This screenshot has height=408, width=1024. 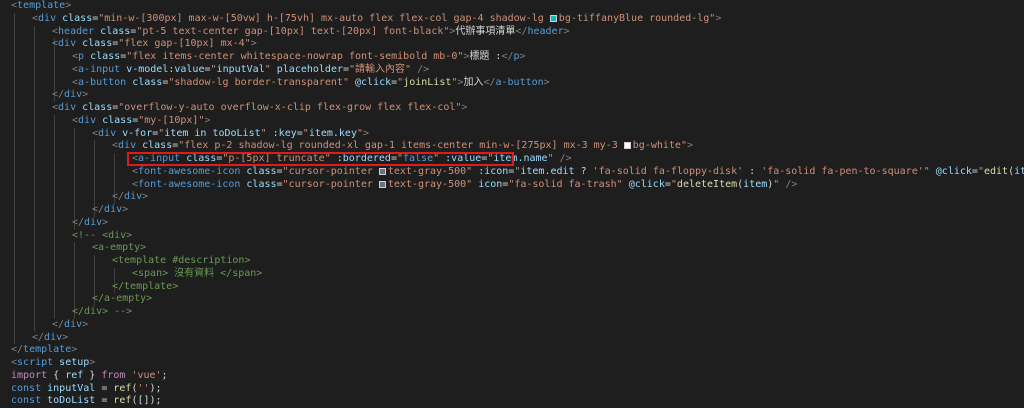 What do you see at coordinates (380, 69) in the screenshot?
I see `code-token: "請輸入內容"` at bounding box center [380, 69].